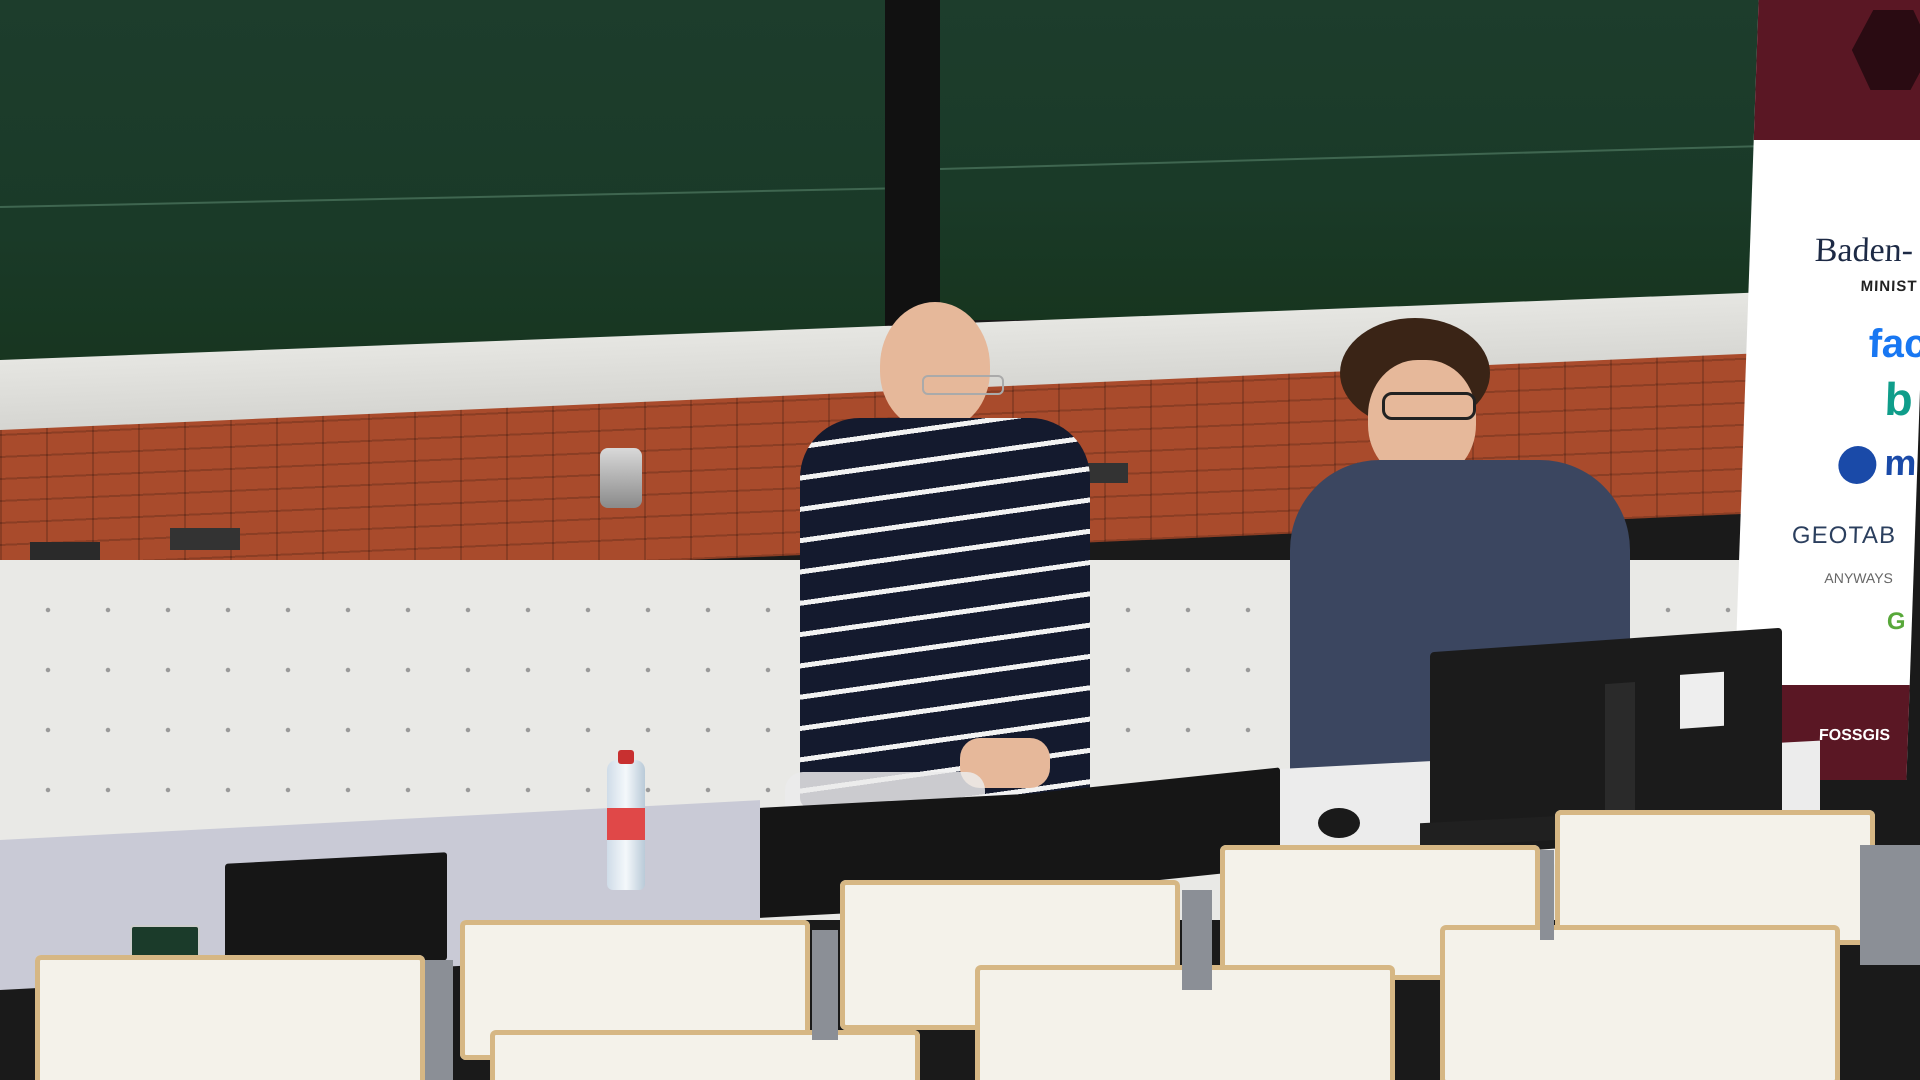 This screenshot has width=1920, height=1080. What do you see at coordinates (1859, 578) in the screenshot?
I see `anyways-logo: ANYWAYS` at bounding box center [1859, 578].